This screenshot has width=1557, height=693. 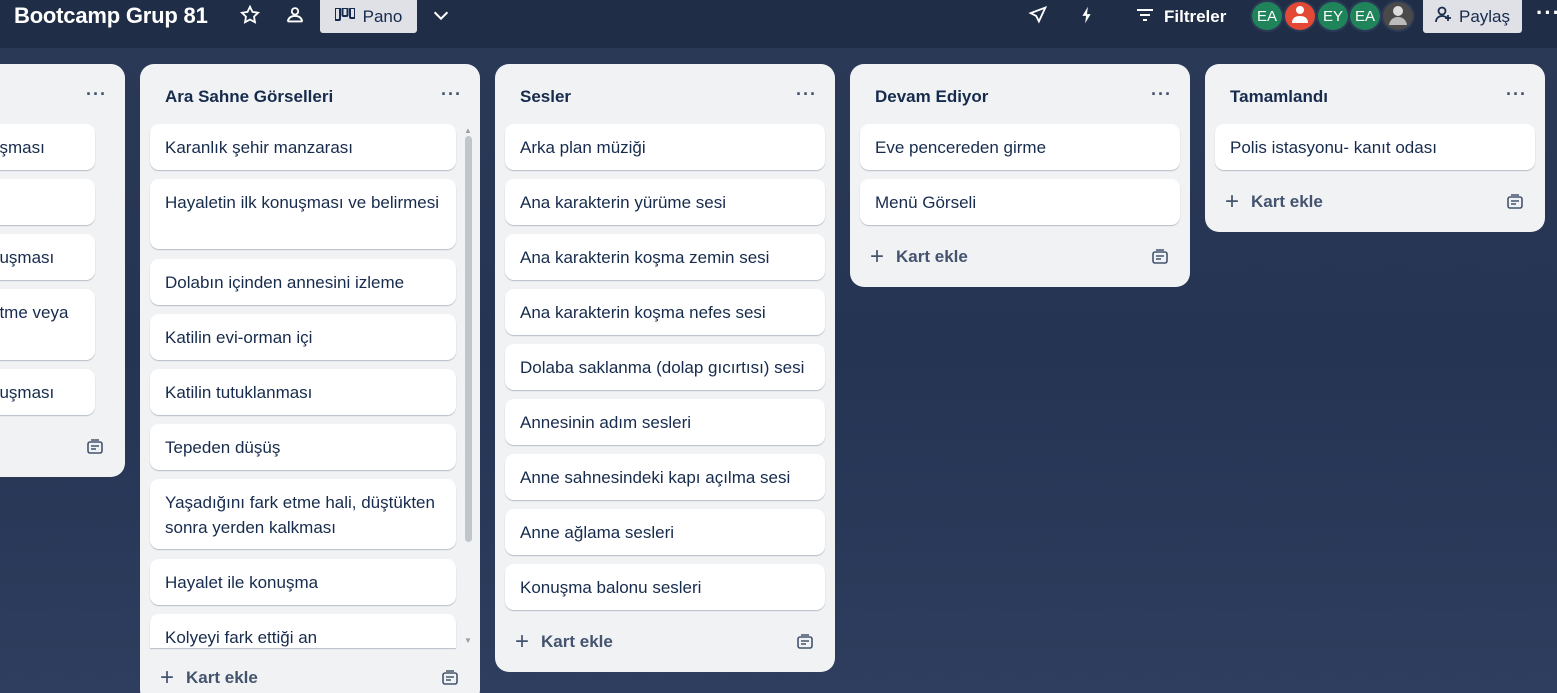 What do you see at coordinates (597, 532) in the screenshot?
I see `card-title: Anne ağlama sesleri` at bounding box center [597, 532].